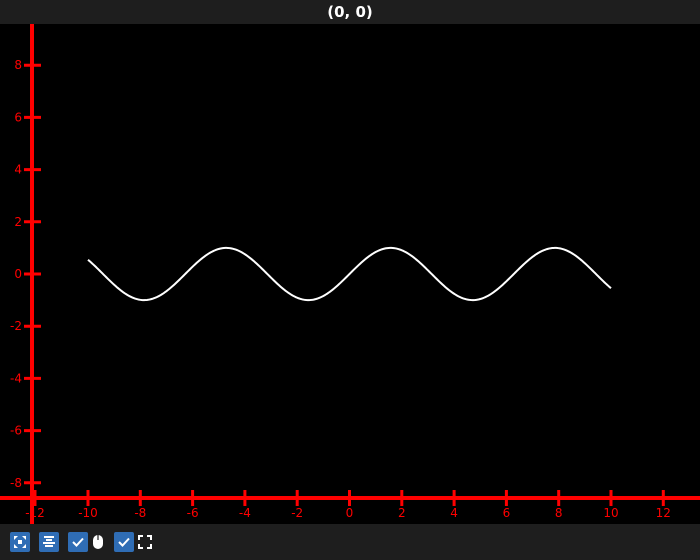 The height and width of the screenshot is (560, 700). I want to click on x-tick-label: 12, so click(663, 513).